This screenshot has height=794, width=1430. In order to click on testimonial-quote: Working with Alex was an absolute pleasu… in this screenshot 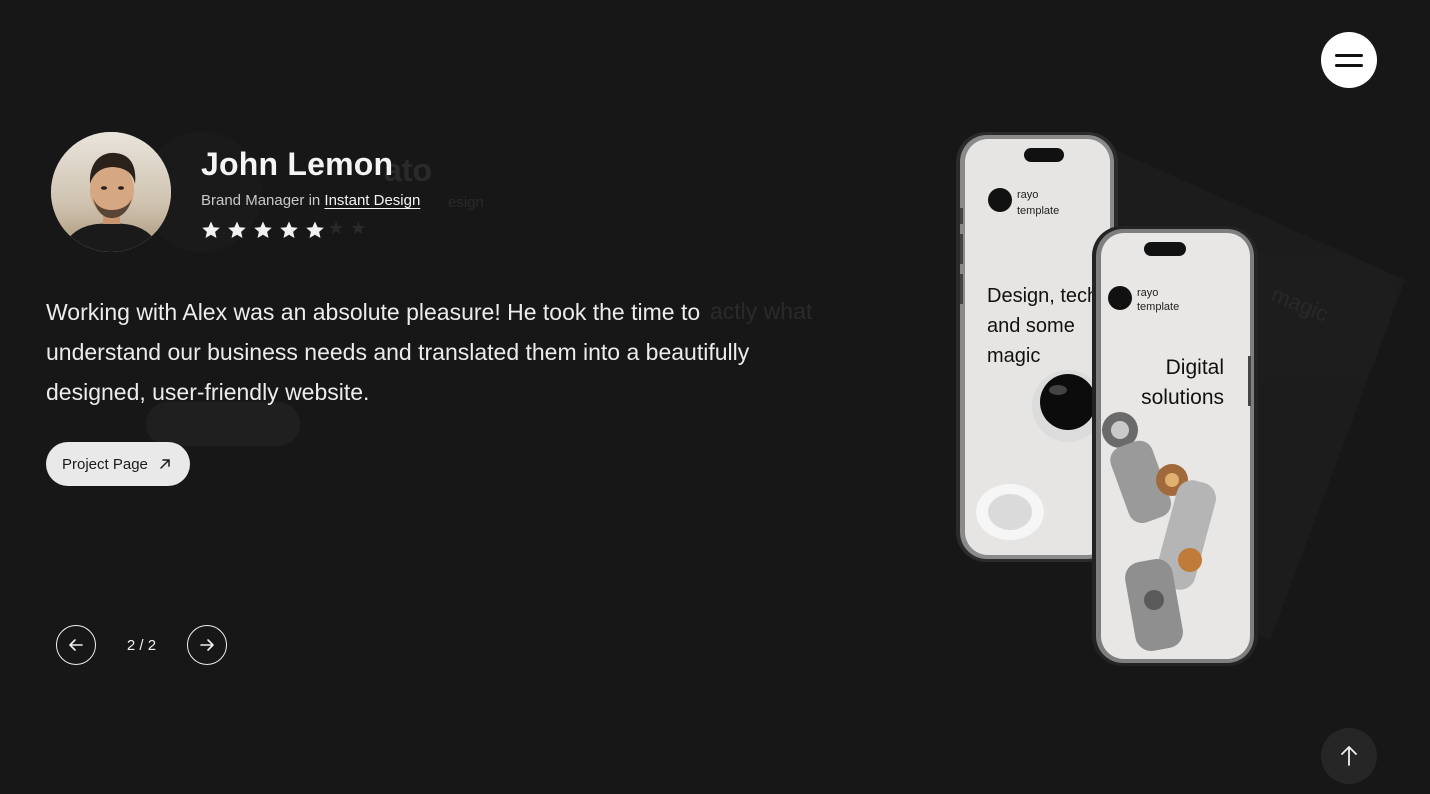, I will do `click(398, 352)`.